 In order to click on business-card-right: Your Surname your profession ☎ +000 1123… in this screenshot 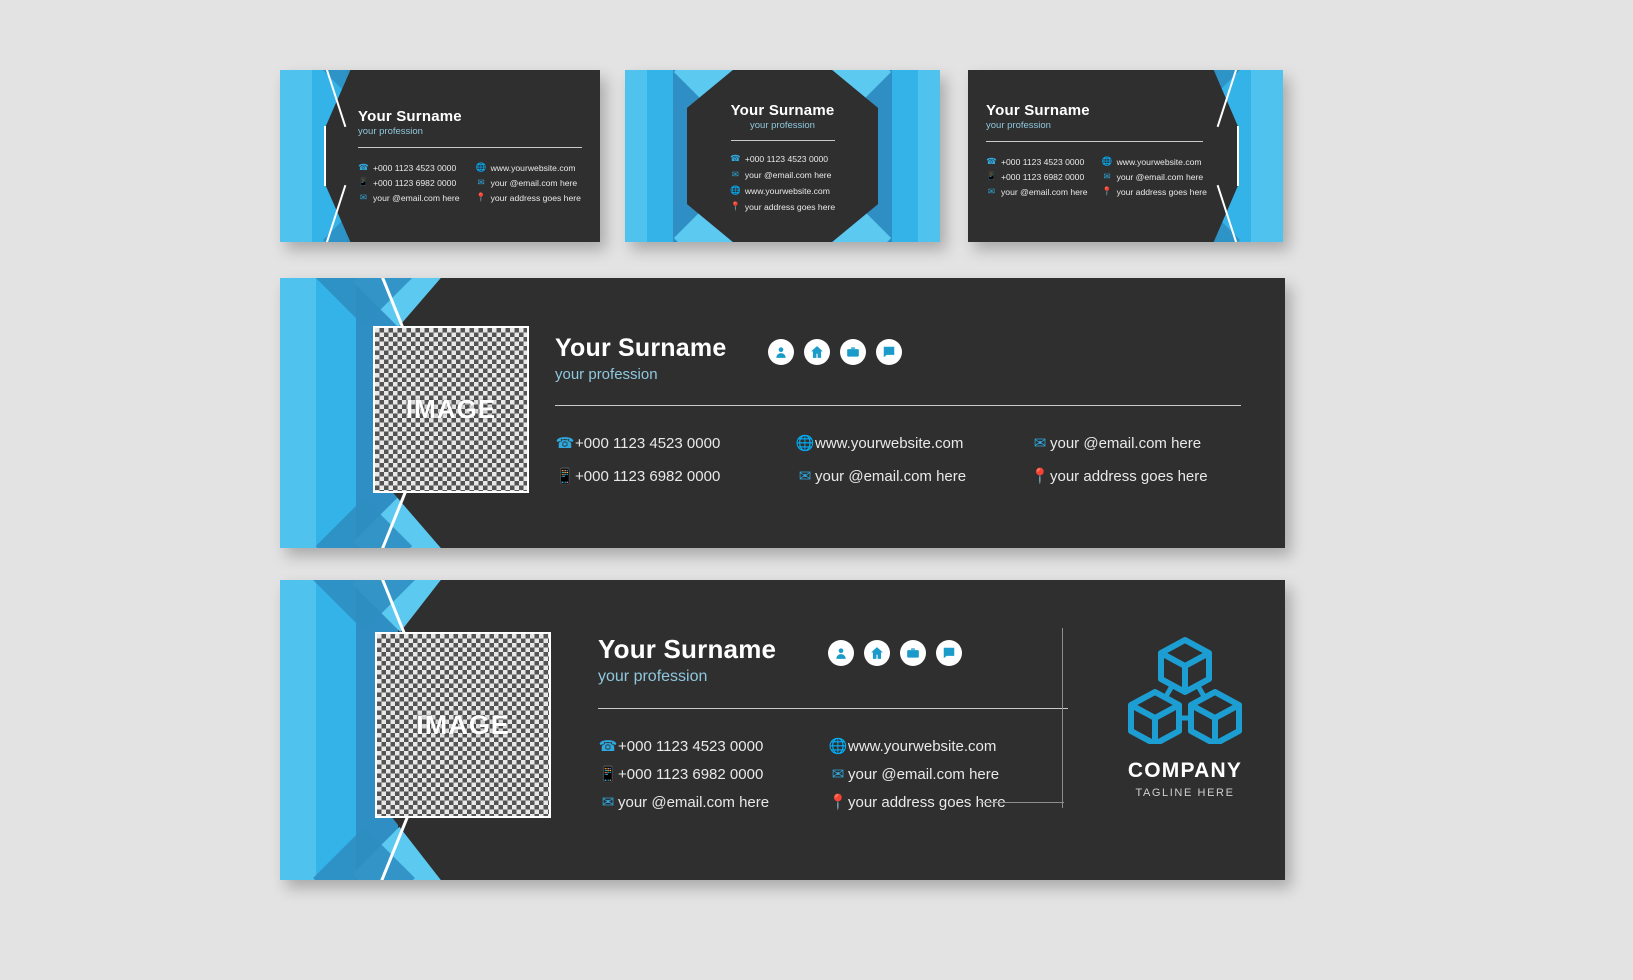, I will do `click(1125, 156)`.